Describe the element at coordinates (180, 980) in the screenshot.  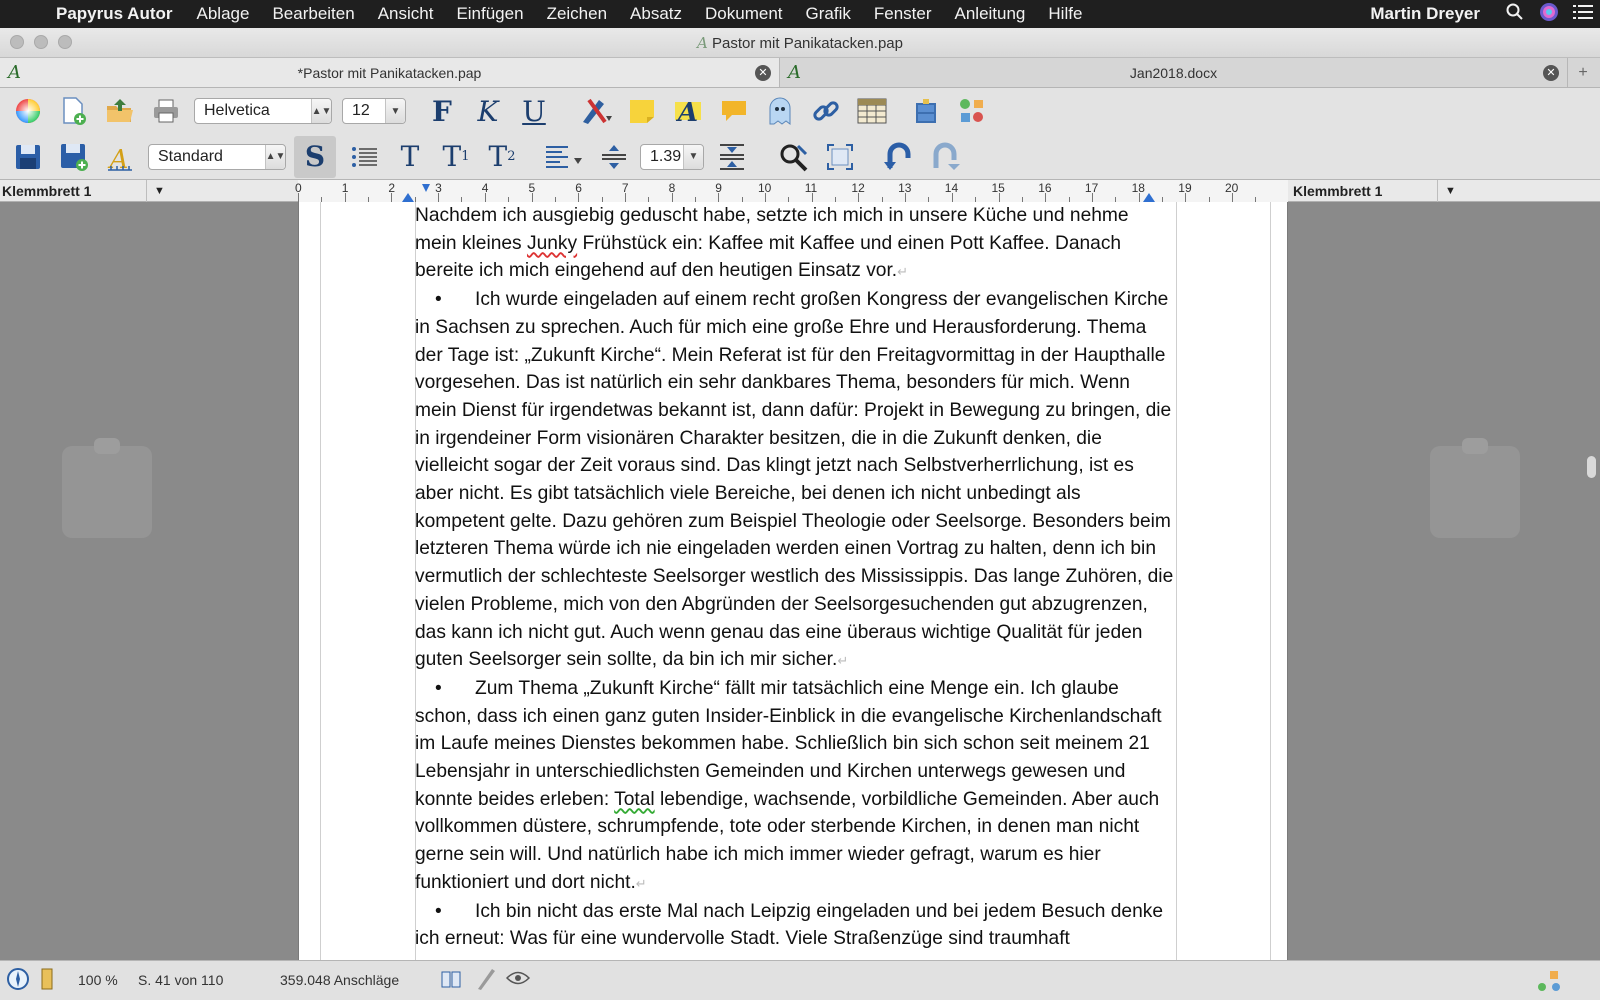
I see `page-indicator: S. 41 von 110` at that location.